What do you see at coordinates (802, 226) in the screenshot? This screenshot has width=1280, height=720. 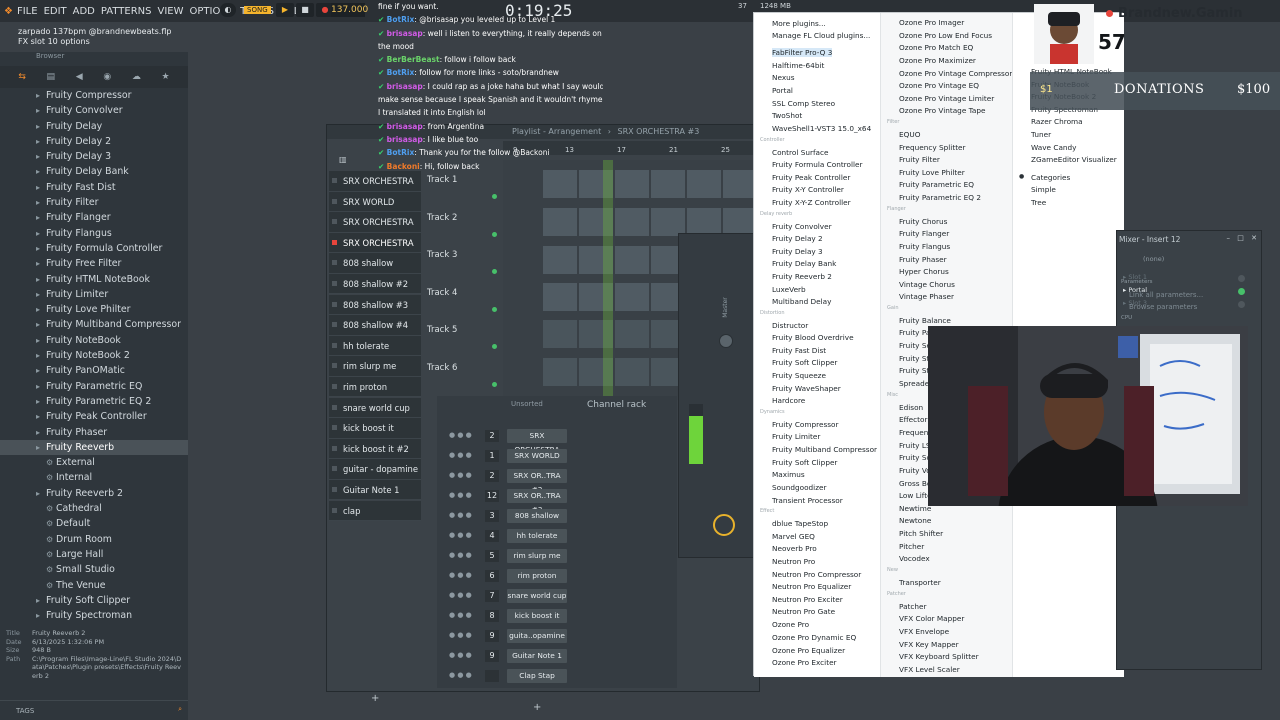 I see `plugin-menu-item: Fruity Convolver` at bounding box center [802, 226].